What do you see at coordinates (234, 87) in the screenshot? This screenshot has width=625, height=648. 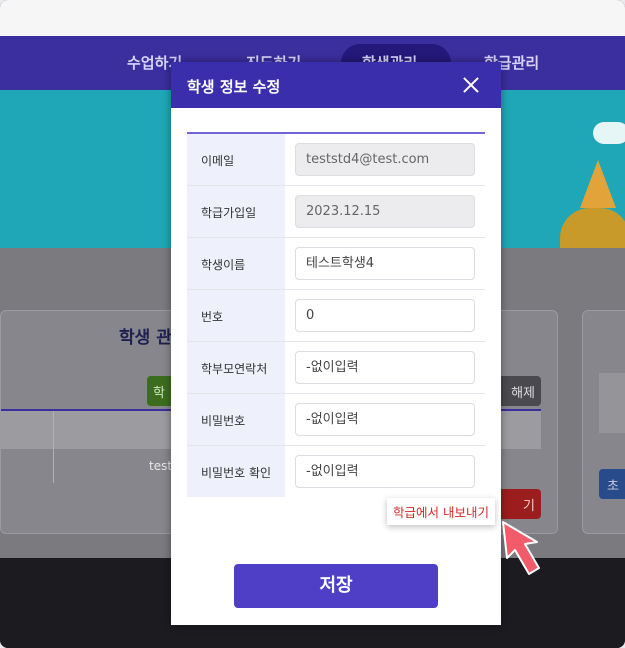 I see `modal-title: 학생 정보 수정` at bounding box center [234, 87].